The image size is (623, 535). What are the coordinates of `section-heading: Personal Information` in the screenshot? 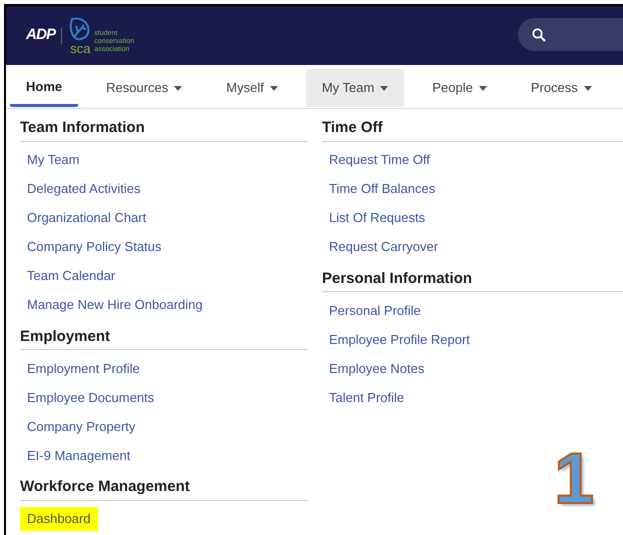 It's located at (472, 280).